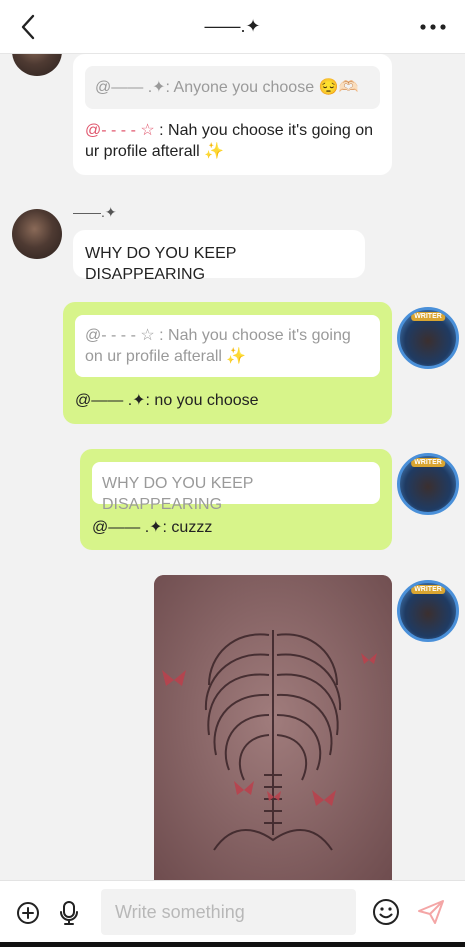  Describe the element at coordinates (386, 912) in the screenshot. I see `emoji-smile-icon` at that location.